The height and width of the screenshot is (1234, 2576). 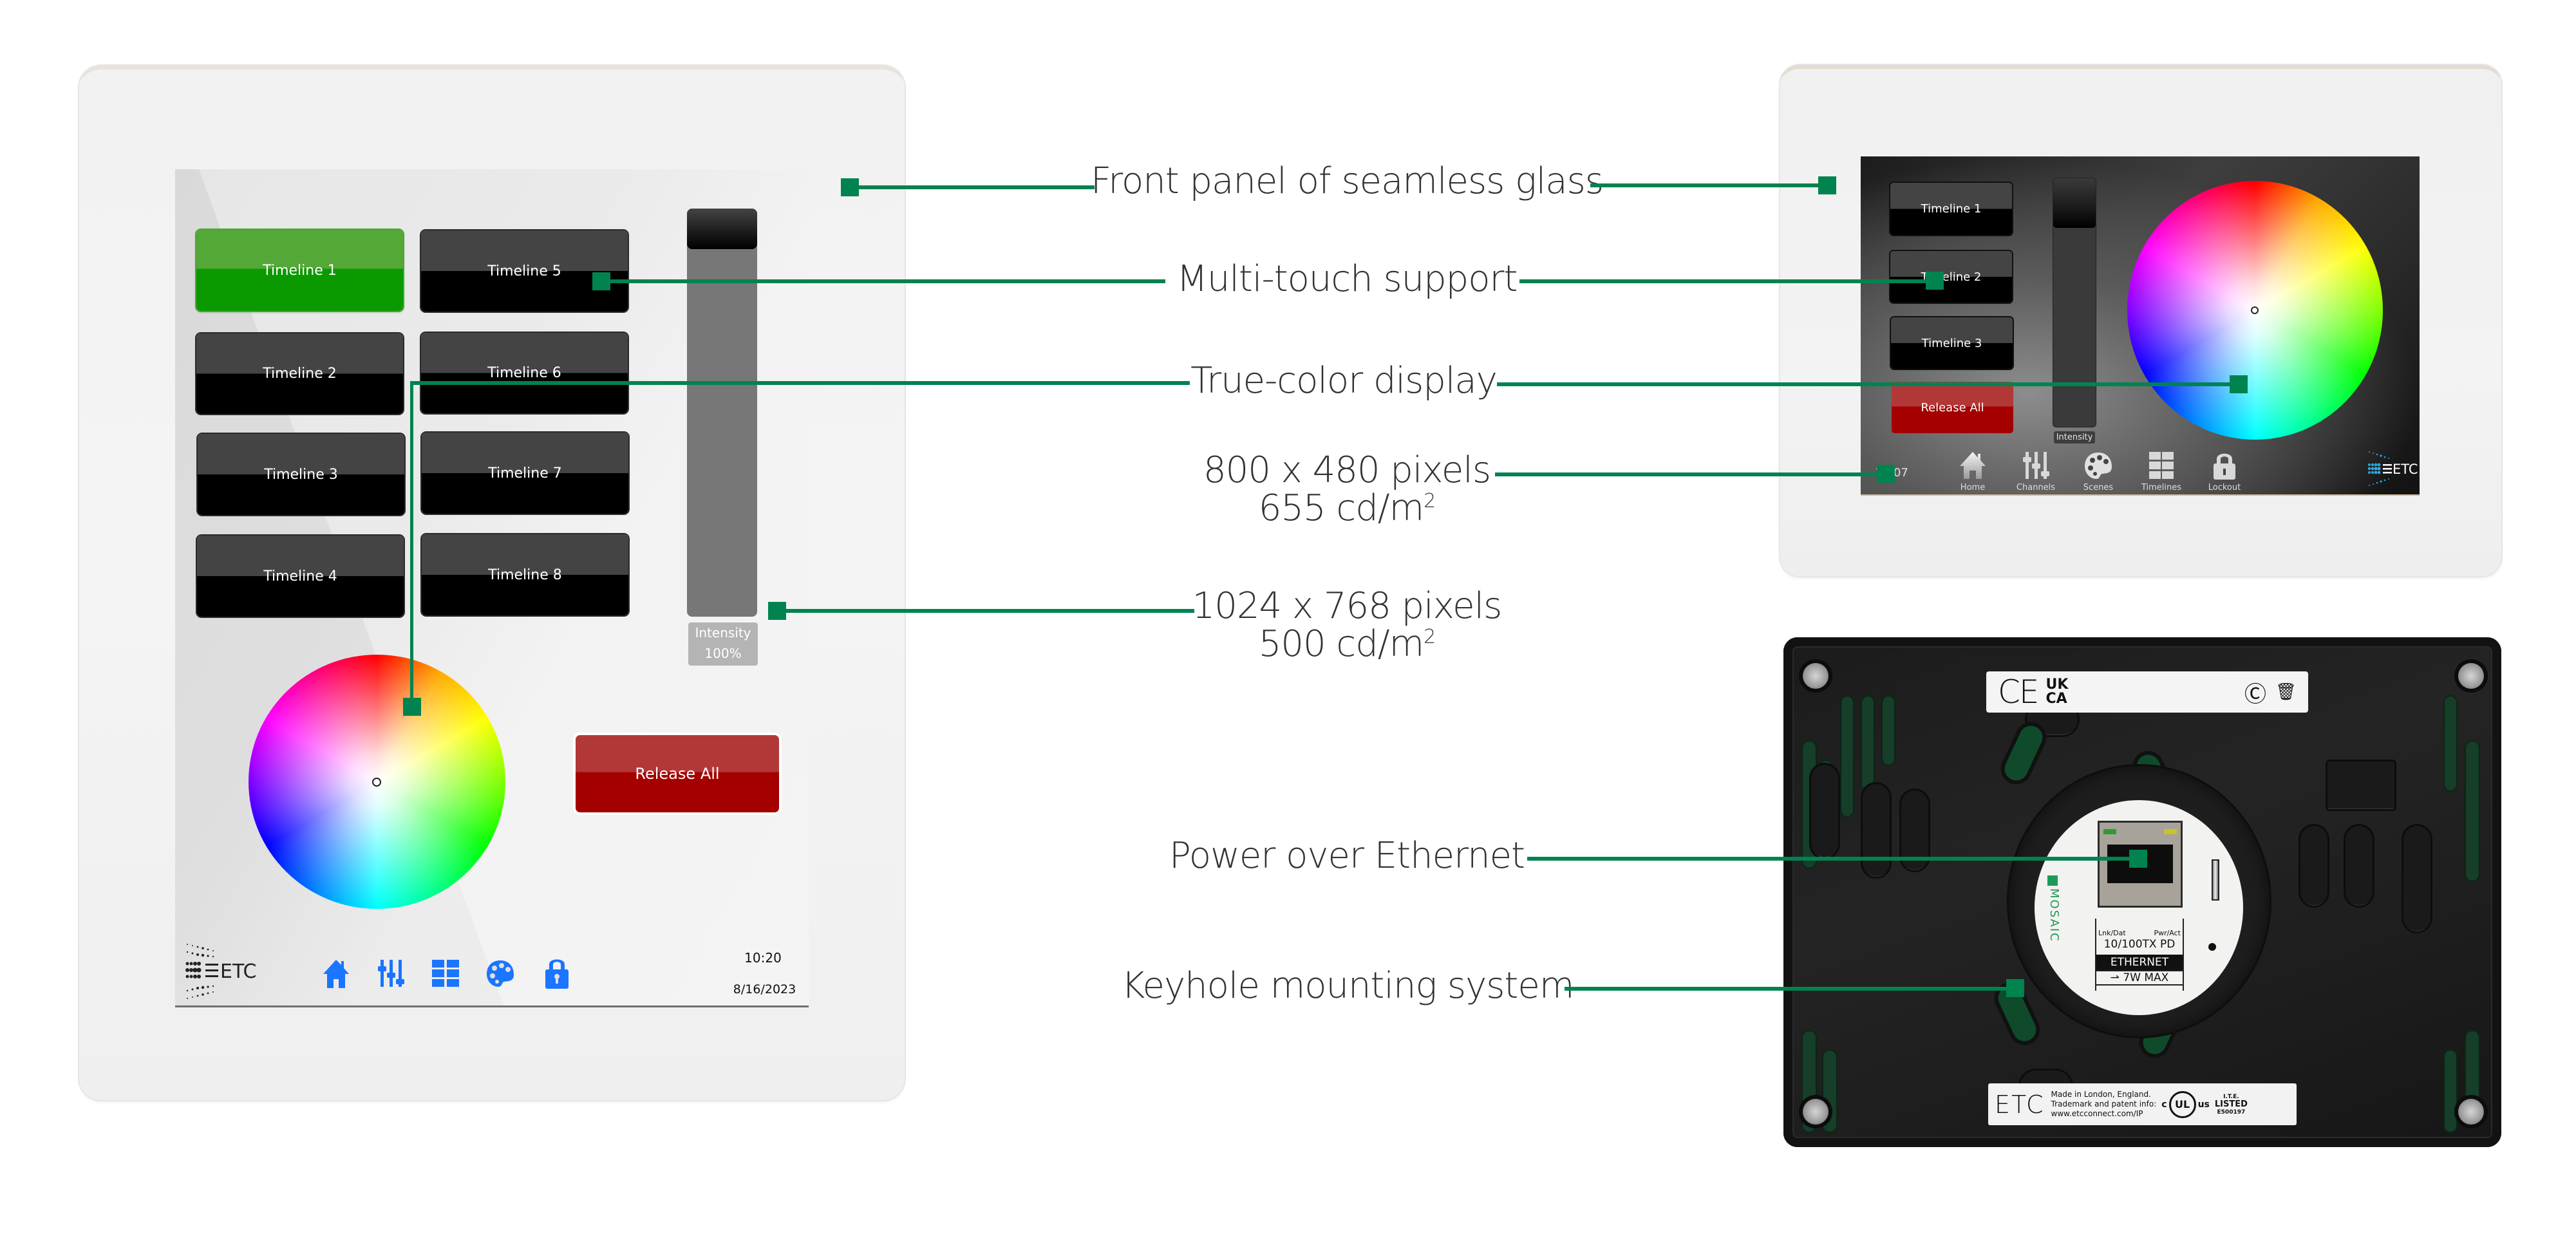 I want to click on timeline-label: Timeline 6, so click(x=524, y=373).